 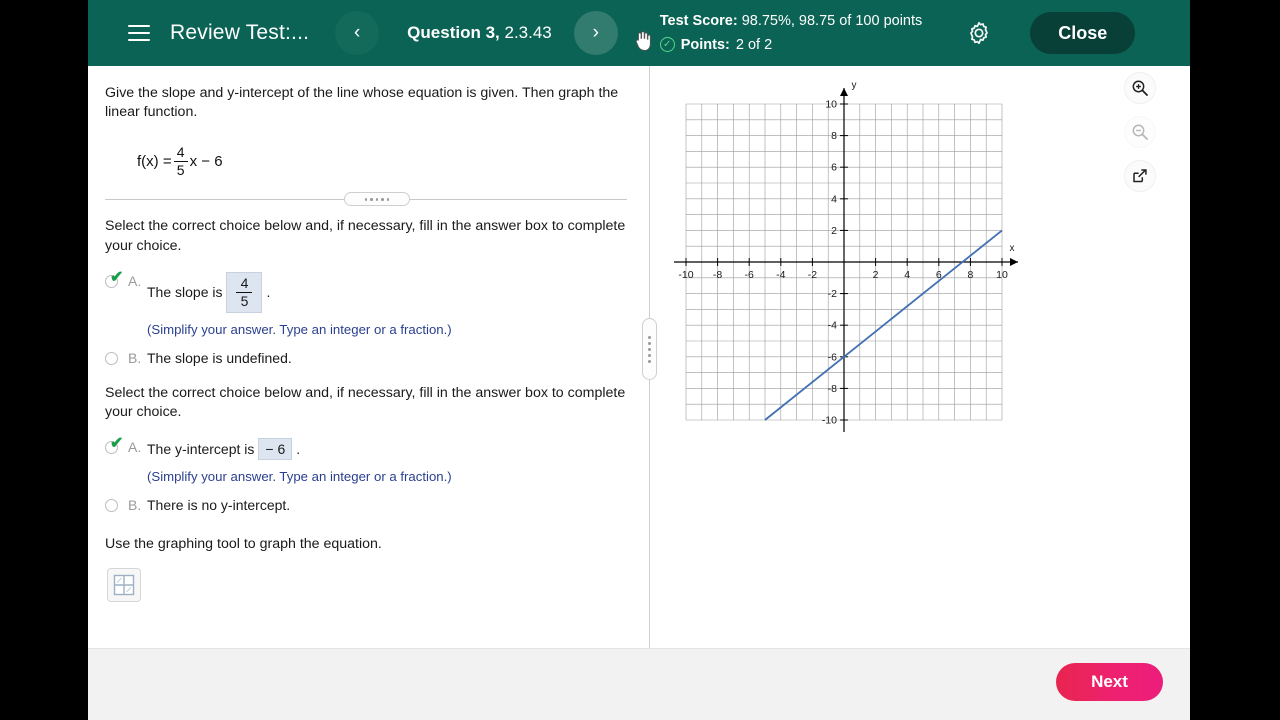 What do you see at coordinates (180, 151) in the screenshot?
I see `equation-numerator: 4` at bounding box center [180, 151].